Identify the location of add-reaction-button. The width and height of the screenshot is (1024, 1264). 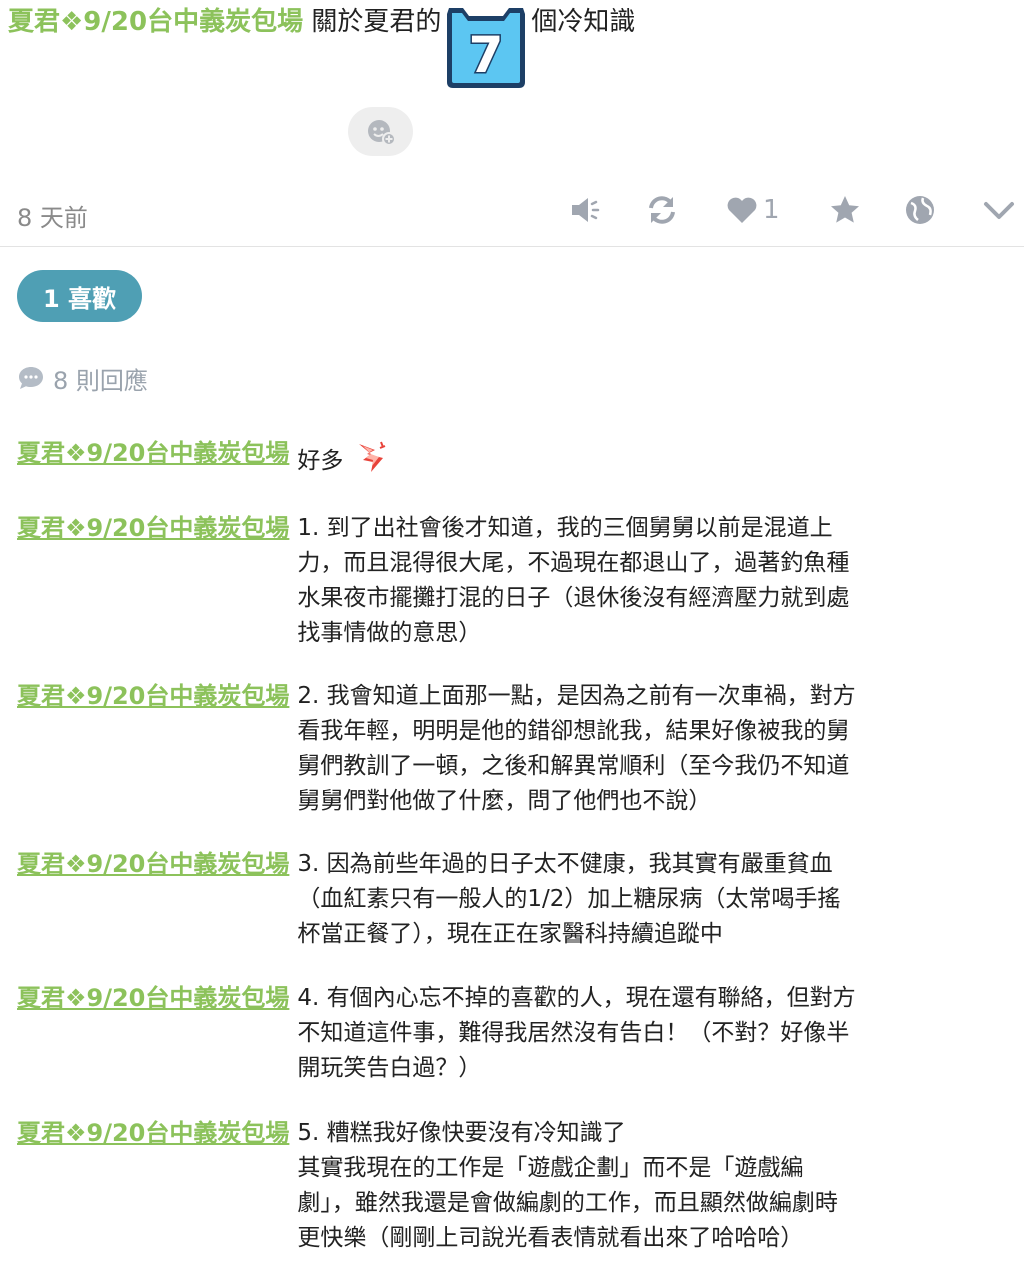
(380, 131).